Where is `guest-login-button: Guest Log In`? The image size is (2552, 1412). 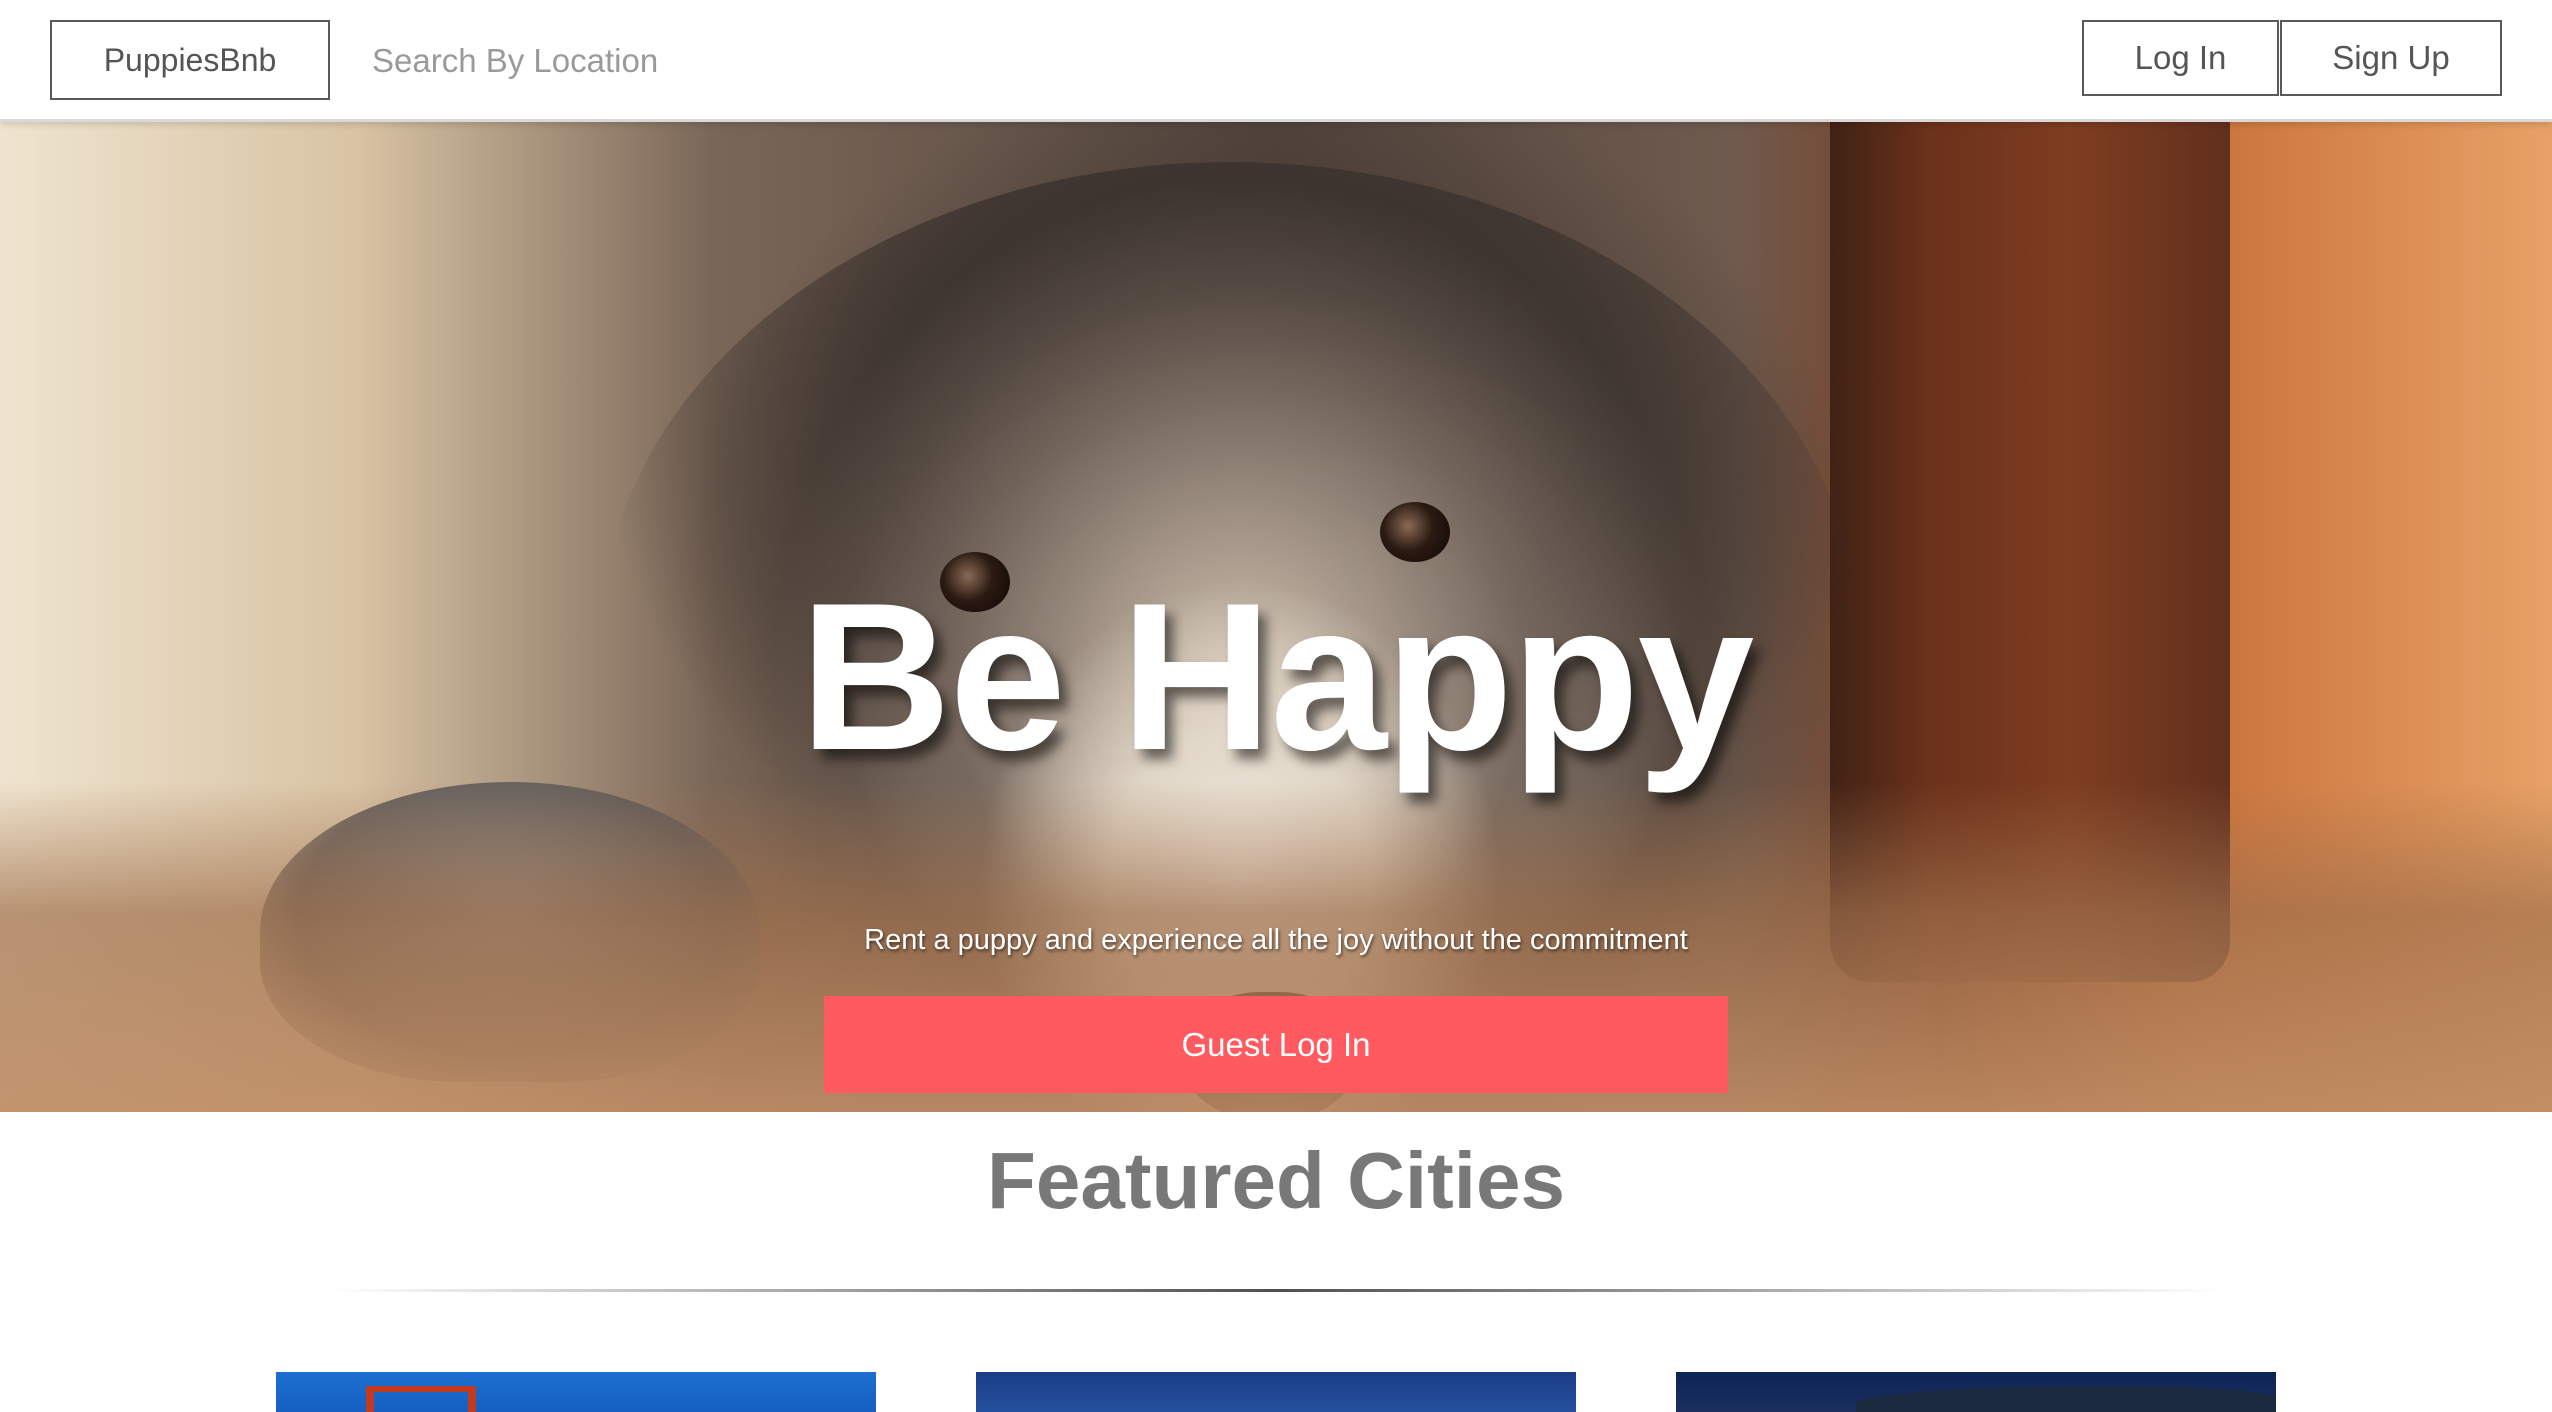 guest-login-button: Guest Log In is located at coordinates (1276, 1044).